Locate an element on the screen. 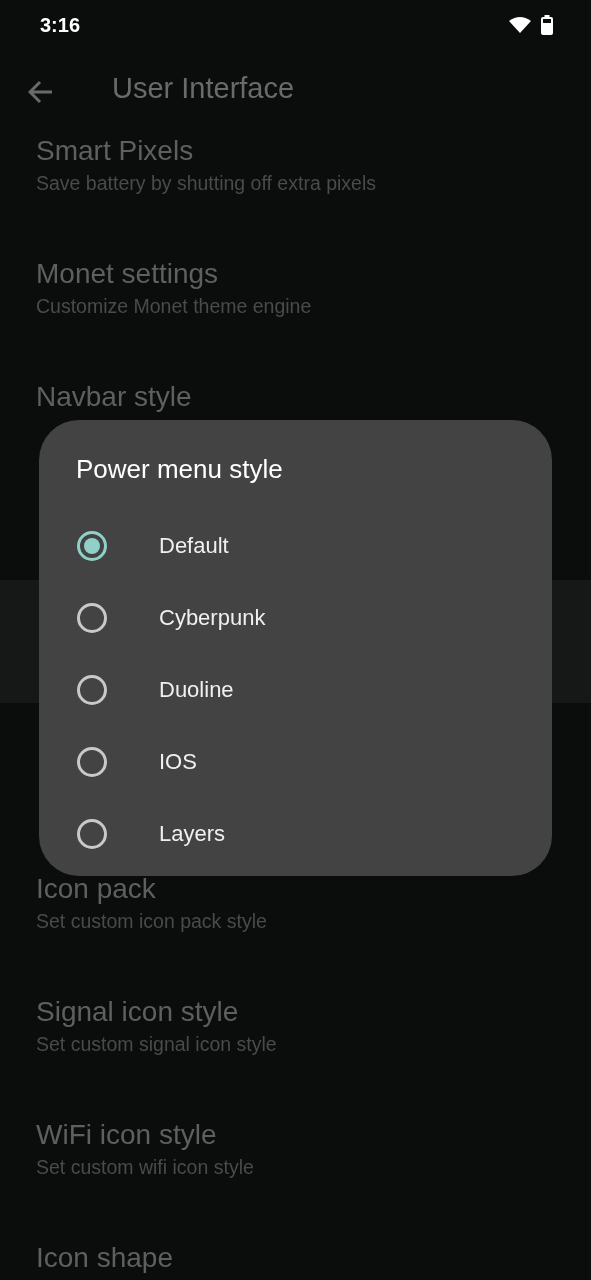 Image resolution: width=591 pixels, height=1280 pixels. toolbar-title: User Interface is located at coordinates (203, 89).